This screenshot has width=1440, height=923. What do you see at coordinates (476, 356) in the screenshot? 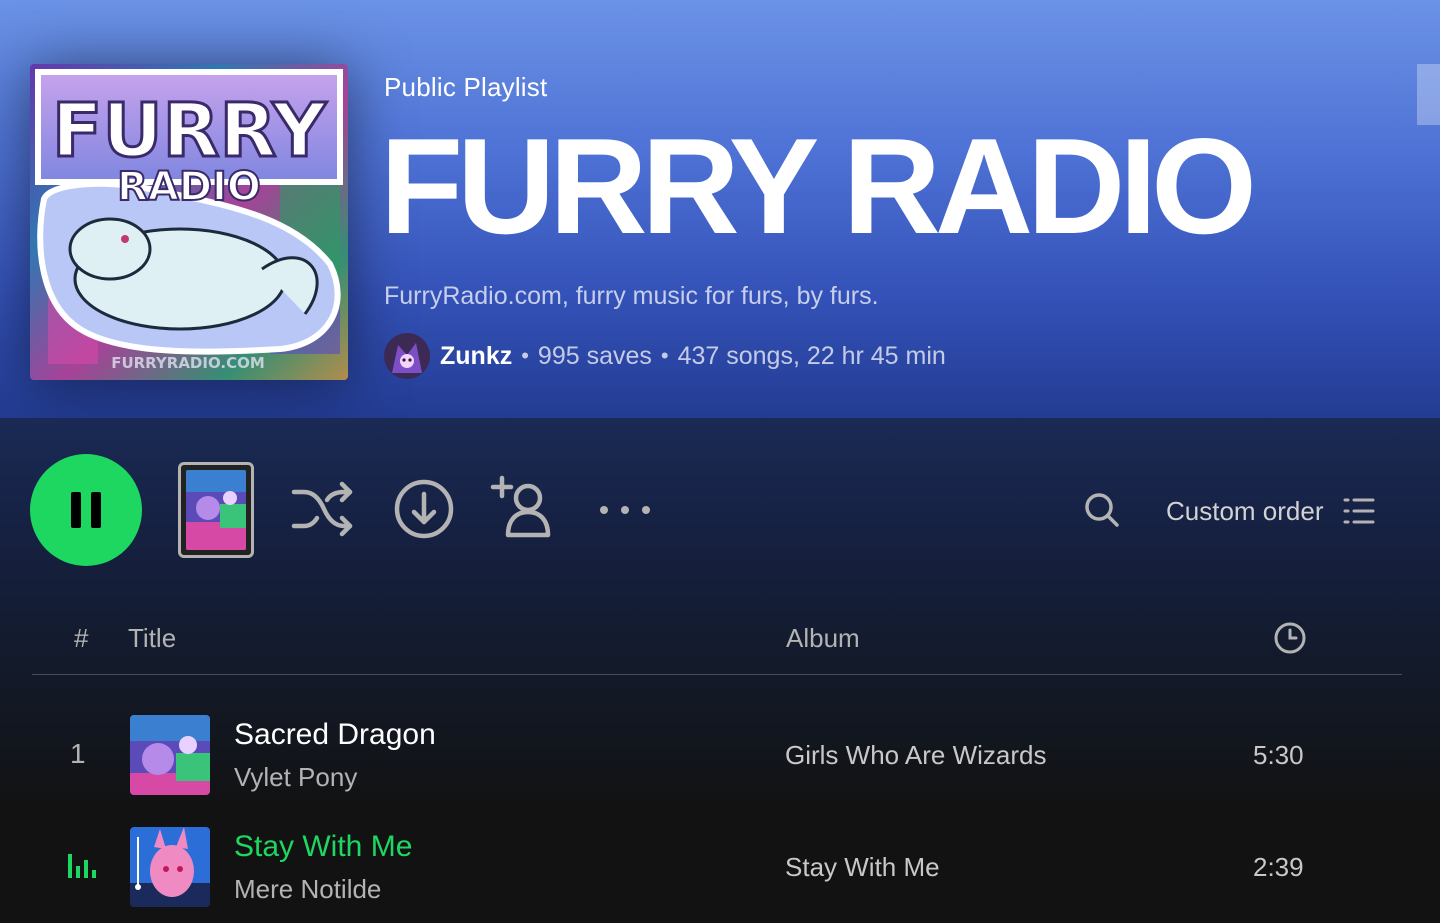
I see `owner-name: Zunkz` at bounding box center [476, 356].